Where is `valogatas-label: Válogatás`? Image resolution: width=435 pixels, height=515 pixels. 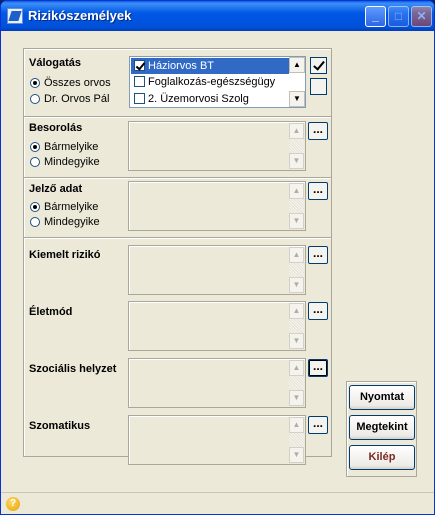 valogatas-label: Válogatás is located at coordinates (55, 63).